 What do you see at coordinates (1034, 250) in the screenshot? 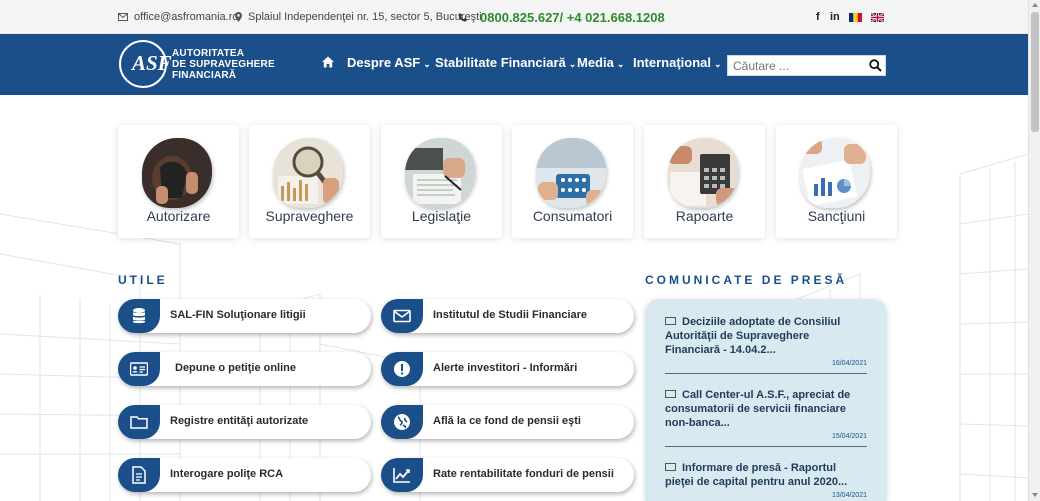
I see `page-scrollbar` at bounding box center [1034, 250].